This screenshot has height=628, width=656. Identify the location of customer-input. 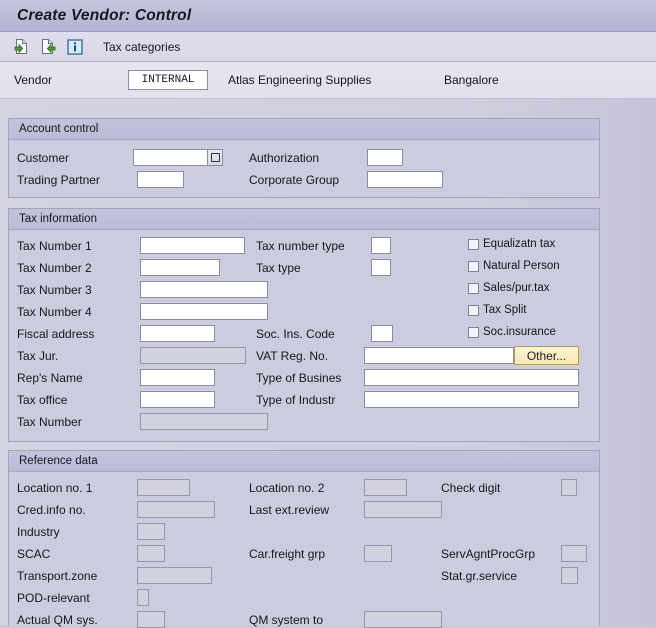
(170, 157).